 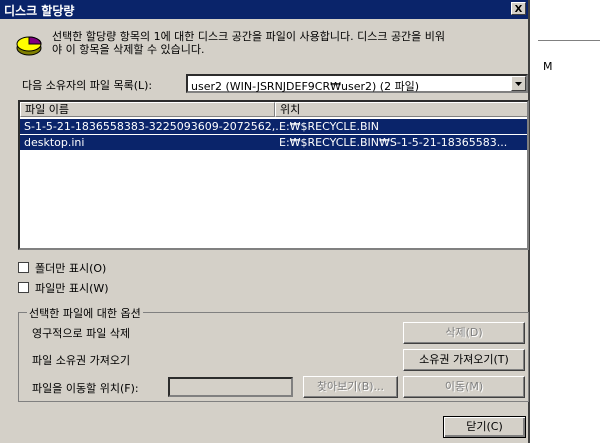 What do you see at coordinates (147, 109) in the screenshot?
I see `column-header-filename: 파일 이름` at bounding box center [147, 109].